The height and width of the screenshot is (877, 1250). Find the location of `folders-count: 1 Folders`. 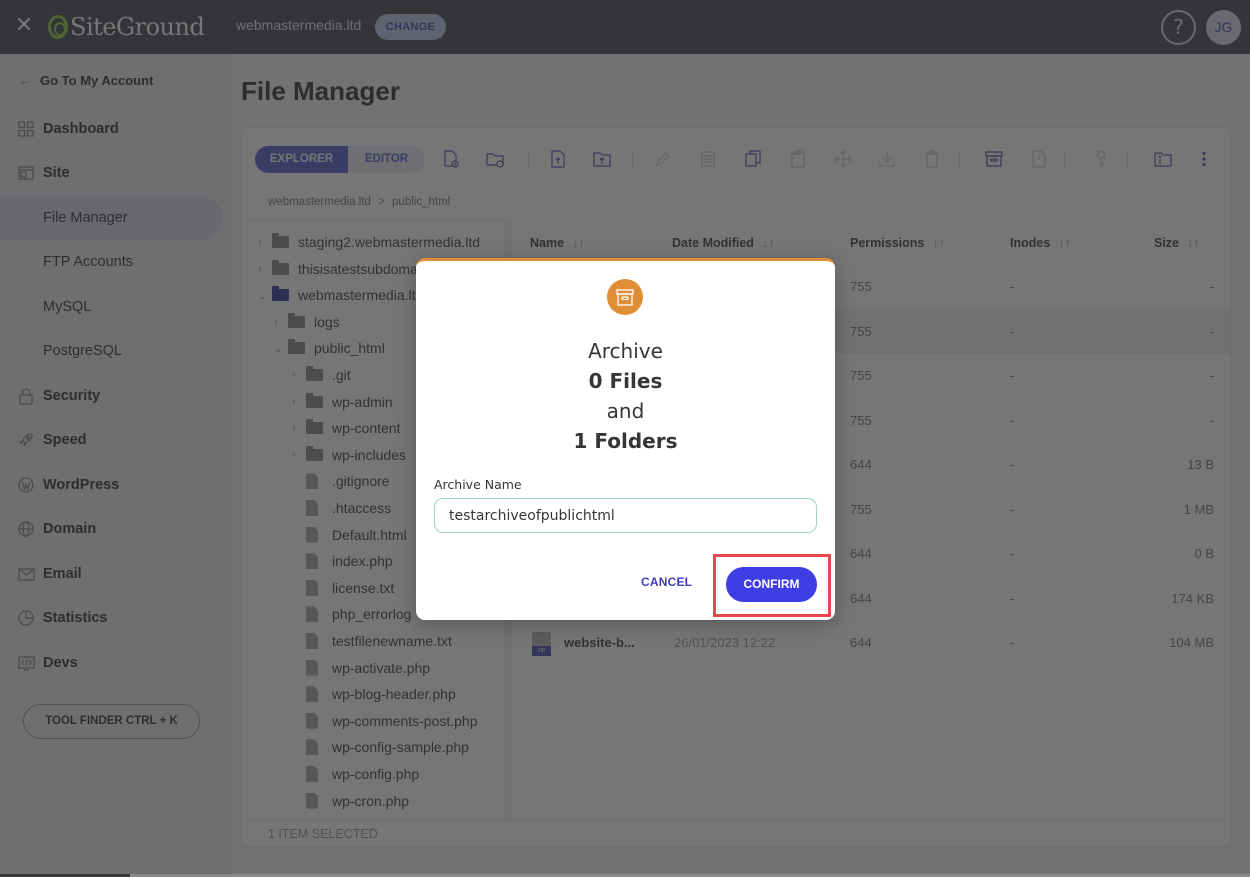

folders-count: 1 Folders is located at coordinates (625, 441).